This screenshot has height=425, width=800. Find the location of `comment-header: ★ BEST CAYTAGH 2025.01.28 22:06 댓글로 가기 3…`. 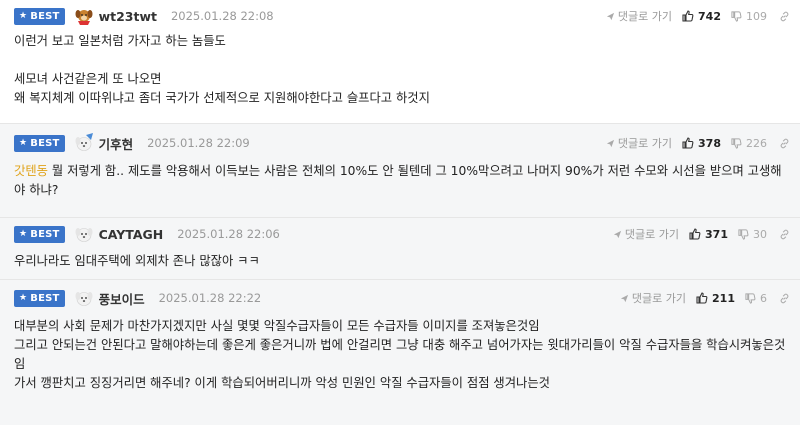

comment-header: ★ BEST CAYTAGH 2025.01.28 22:06 댓글로 가기 3… is located at coordinates (402, 234).